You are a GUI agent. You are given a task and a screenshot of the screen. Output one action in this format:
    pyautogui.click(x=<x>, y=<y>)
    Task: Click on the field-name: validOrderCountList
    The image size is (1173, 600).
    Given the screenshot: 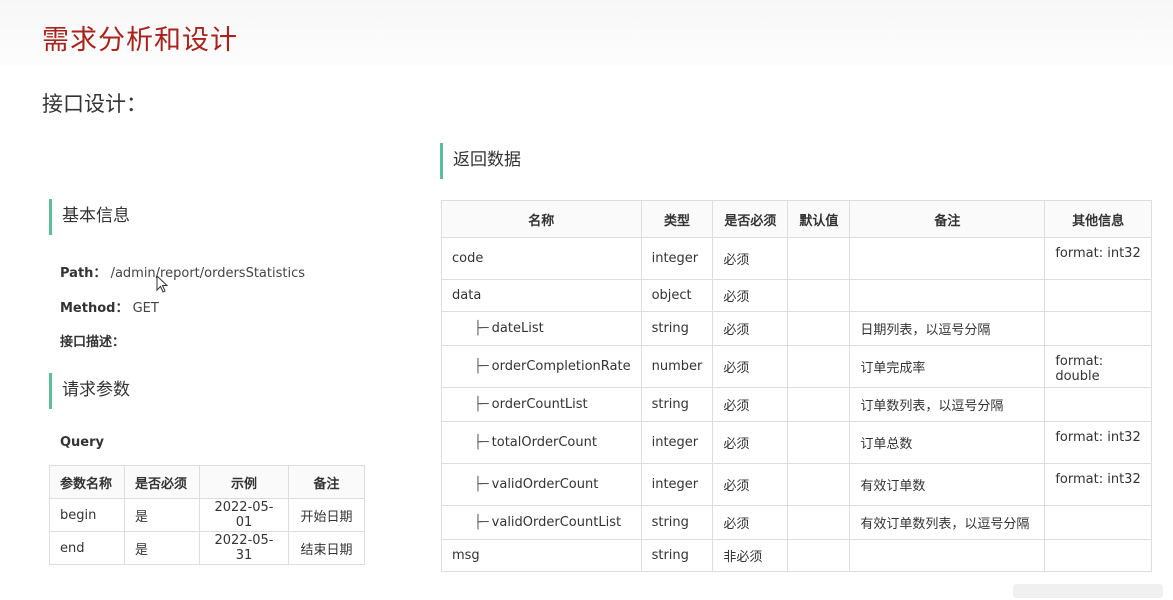 What is the action you would take?
    pyautogui.click(x=556, y=522)
    